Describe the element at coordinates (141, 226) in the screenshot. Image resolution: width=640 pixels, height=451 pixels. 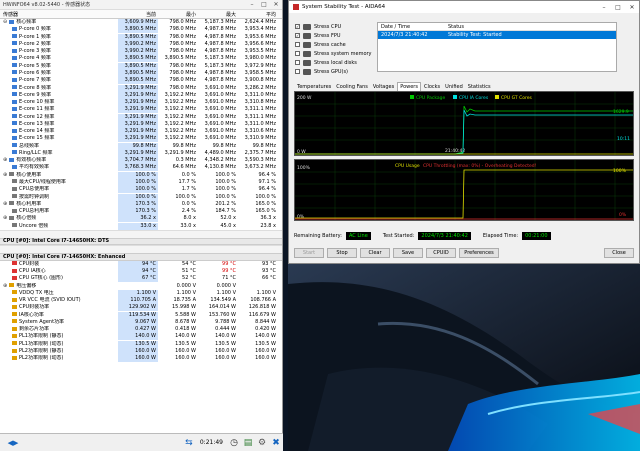
I see `sensor-row: Uncore 倍频 33.0 x 33.0 x 45.0 x 23.8 x` at that location.